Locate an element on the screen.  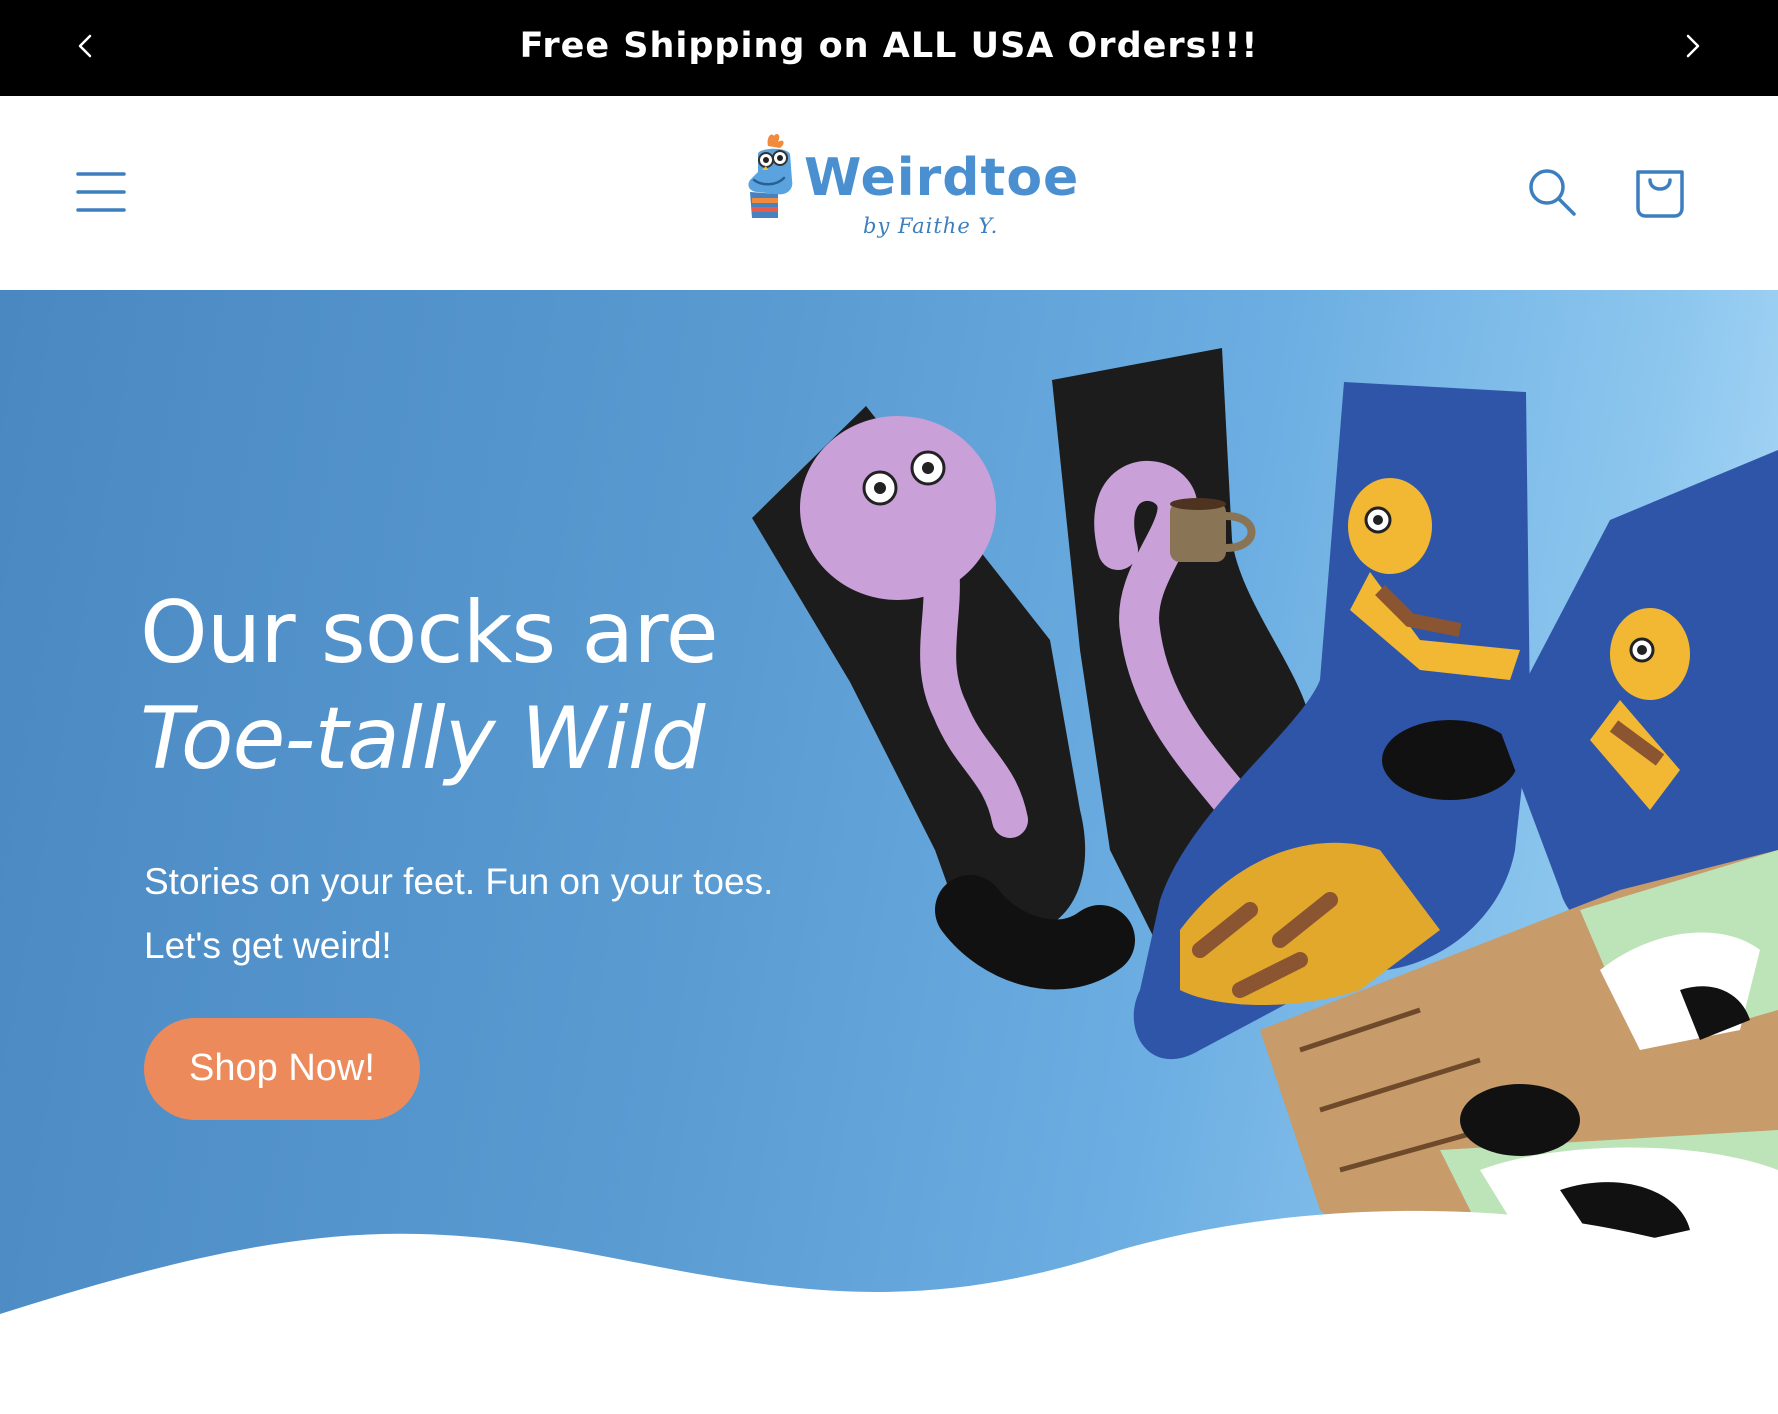
search-icon is located at coordinates (1552, 192).